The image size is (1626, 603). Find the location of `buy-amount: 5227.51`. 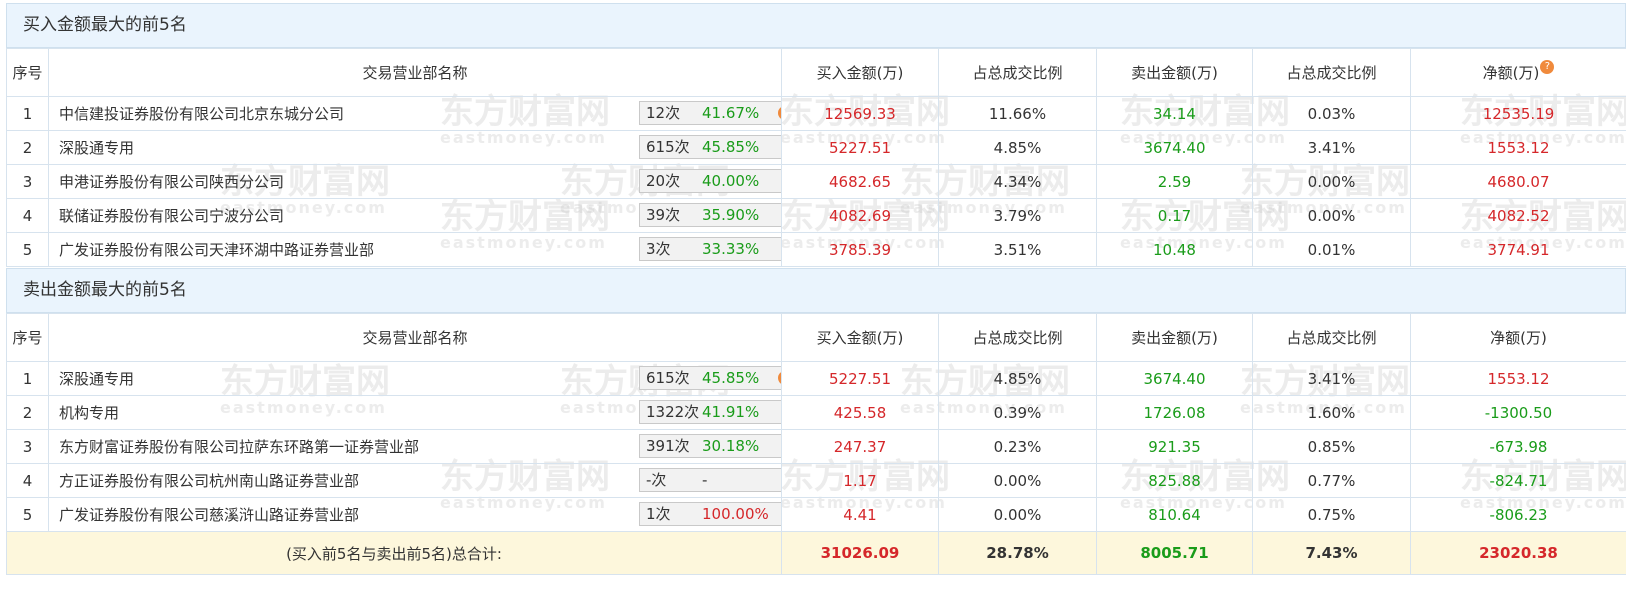

buy-amount: 5227.51 is located at coordinates (860, 147).